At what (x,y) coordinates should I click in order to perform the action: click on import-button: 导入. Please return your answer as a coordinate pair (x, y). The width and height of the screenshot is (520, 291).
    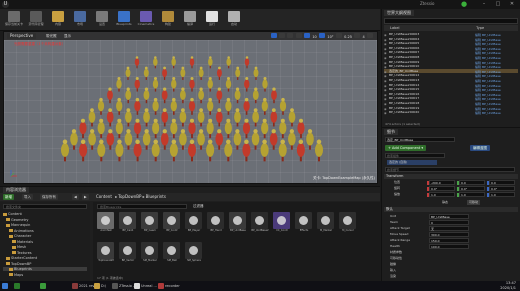
    Looking at the image, I should click on (27, 197).